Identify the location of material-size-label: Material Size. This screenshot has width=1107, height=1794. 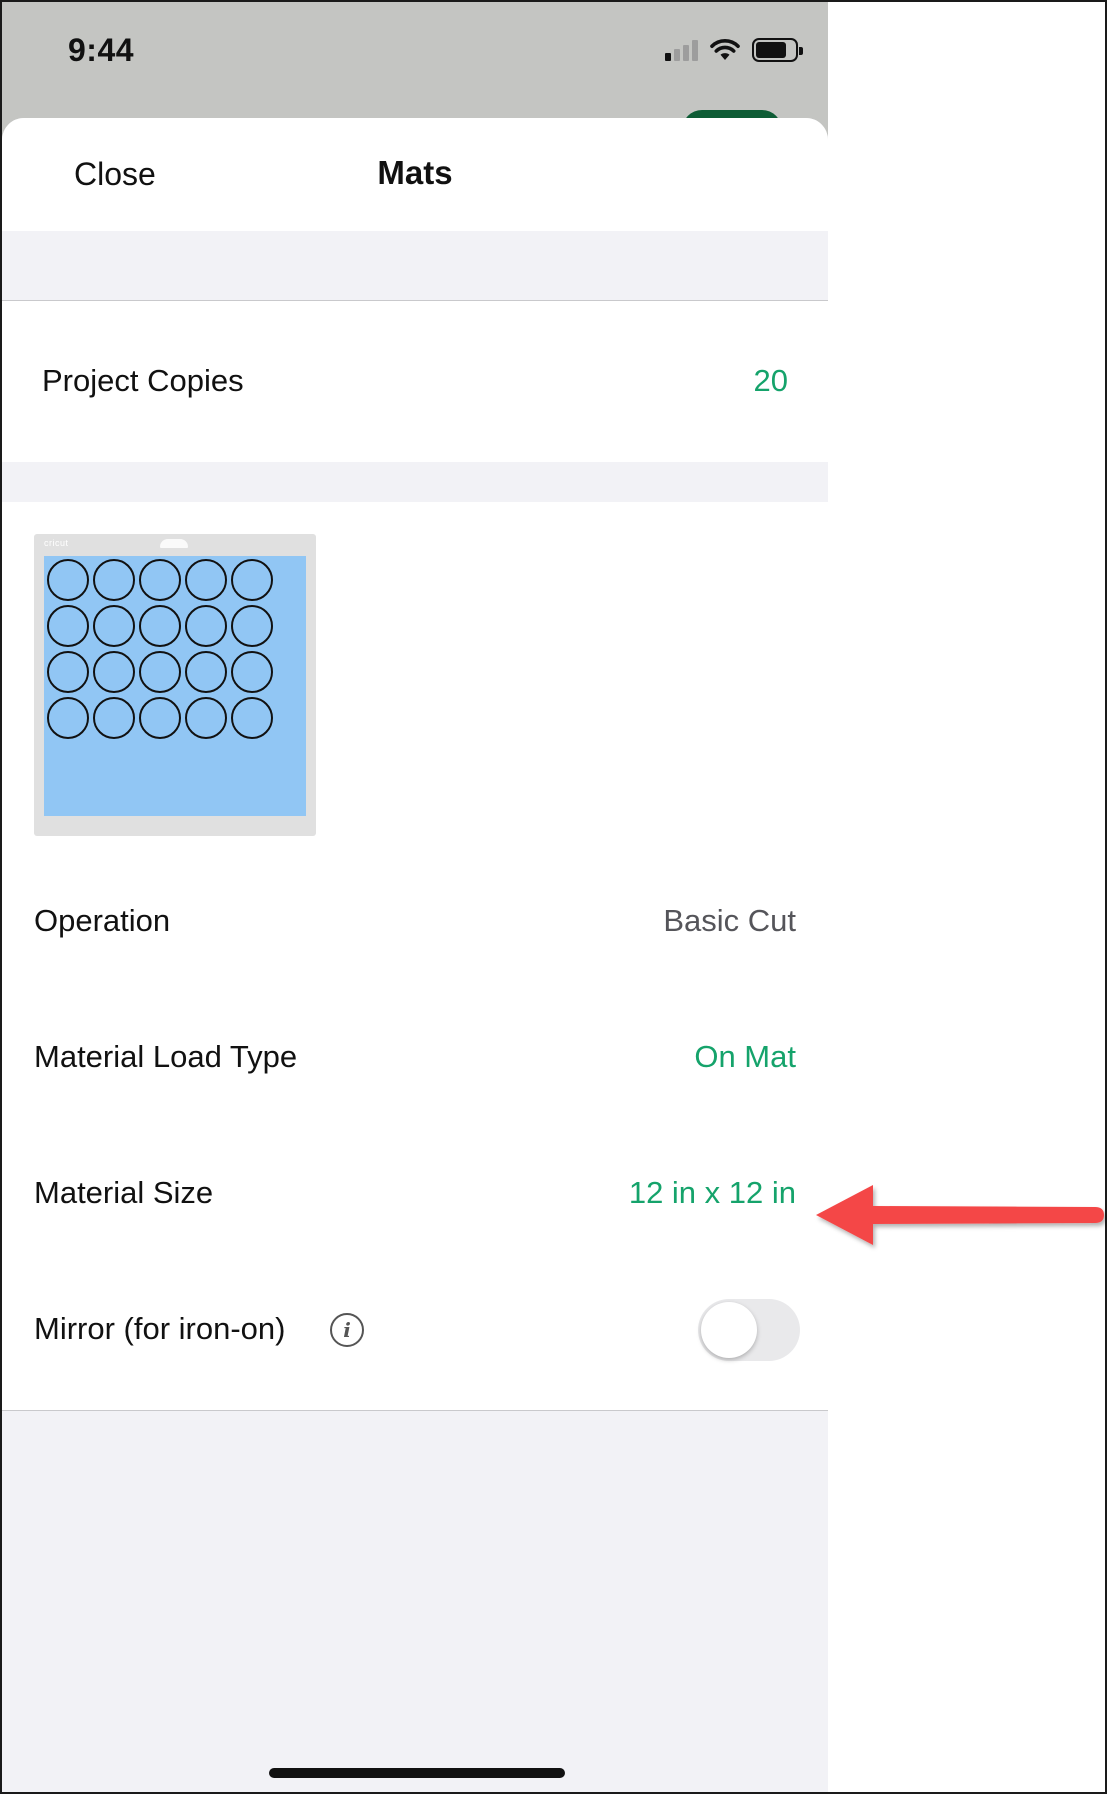
(124, 1192).